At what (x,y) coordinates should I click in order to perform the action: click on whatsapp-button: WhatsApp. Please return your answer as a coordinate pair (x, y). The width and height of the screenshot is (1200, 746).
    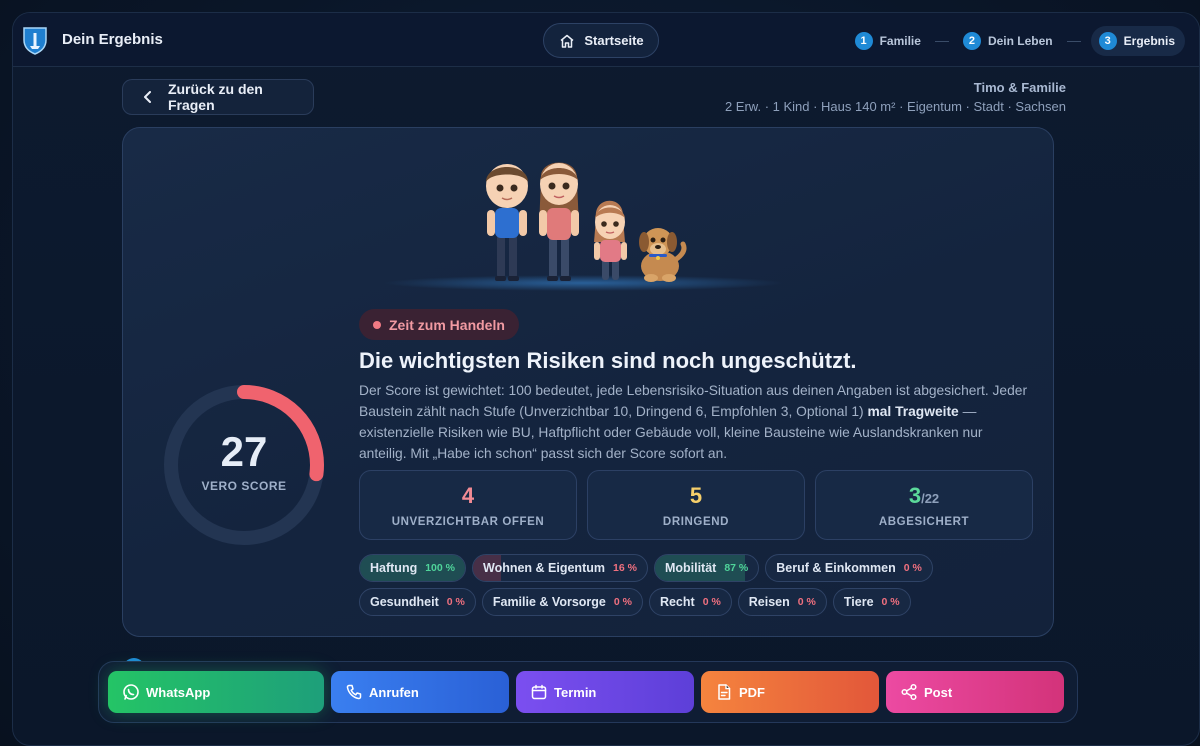
    Looking at the image, I should click on (216, 692).